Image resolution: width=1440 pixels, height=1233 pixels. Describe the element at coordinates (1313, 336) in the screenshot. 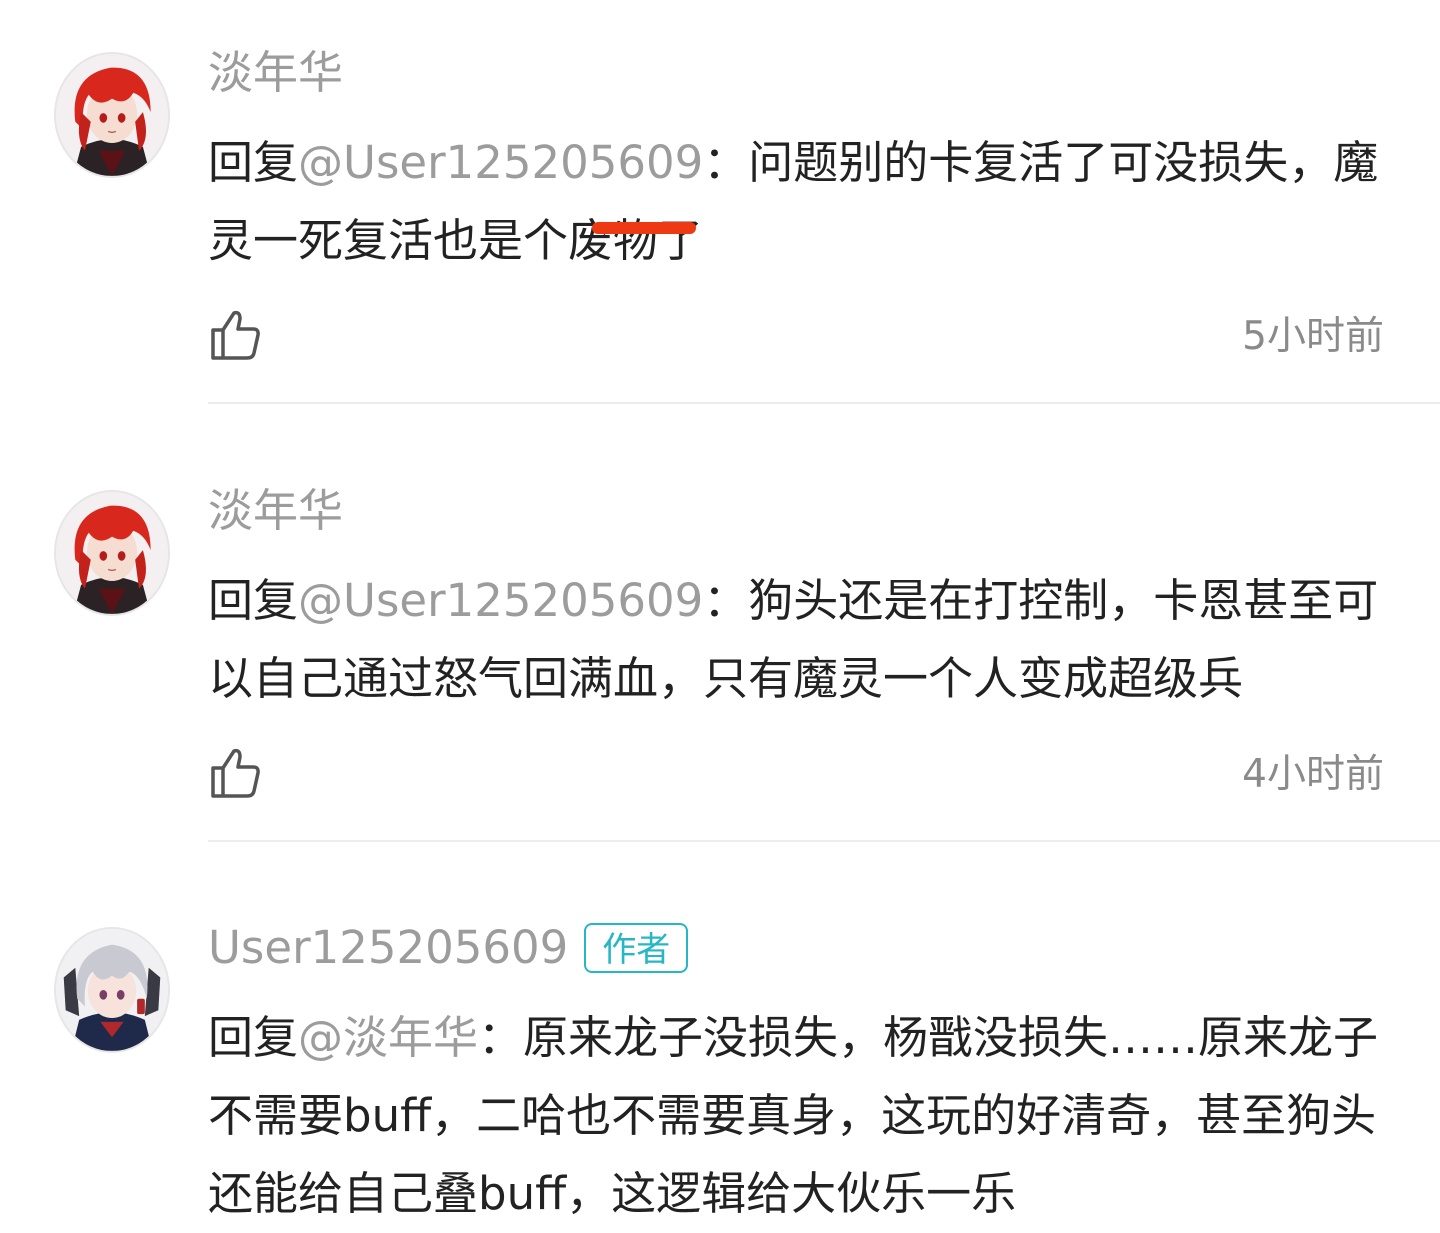

I see `timestamp: 5小时前` at that location.